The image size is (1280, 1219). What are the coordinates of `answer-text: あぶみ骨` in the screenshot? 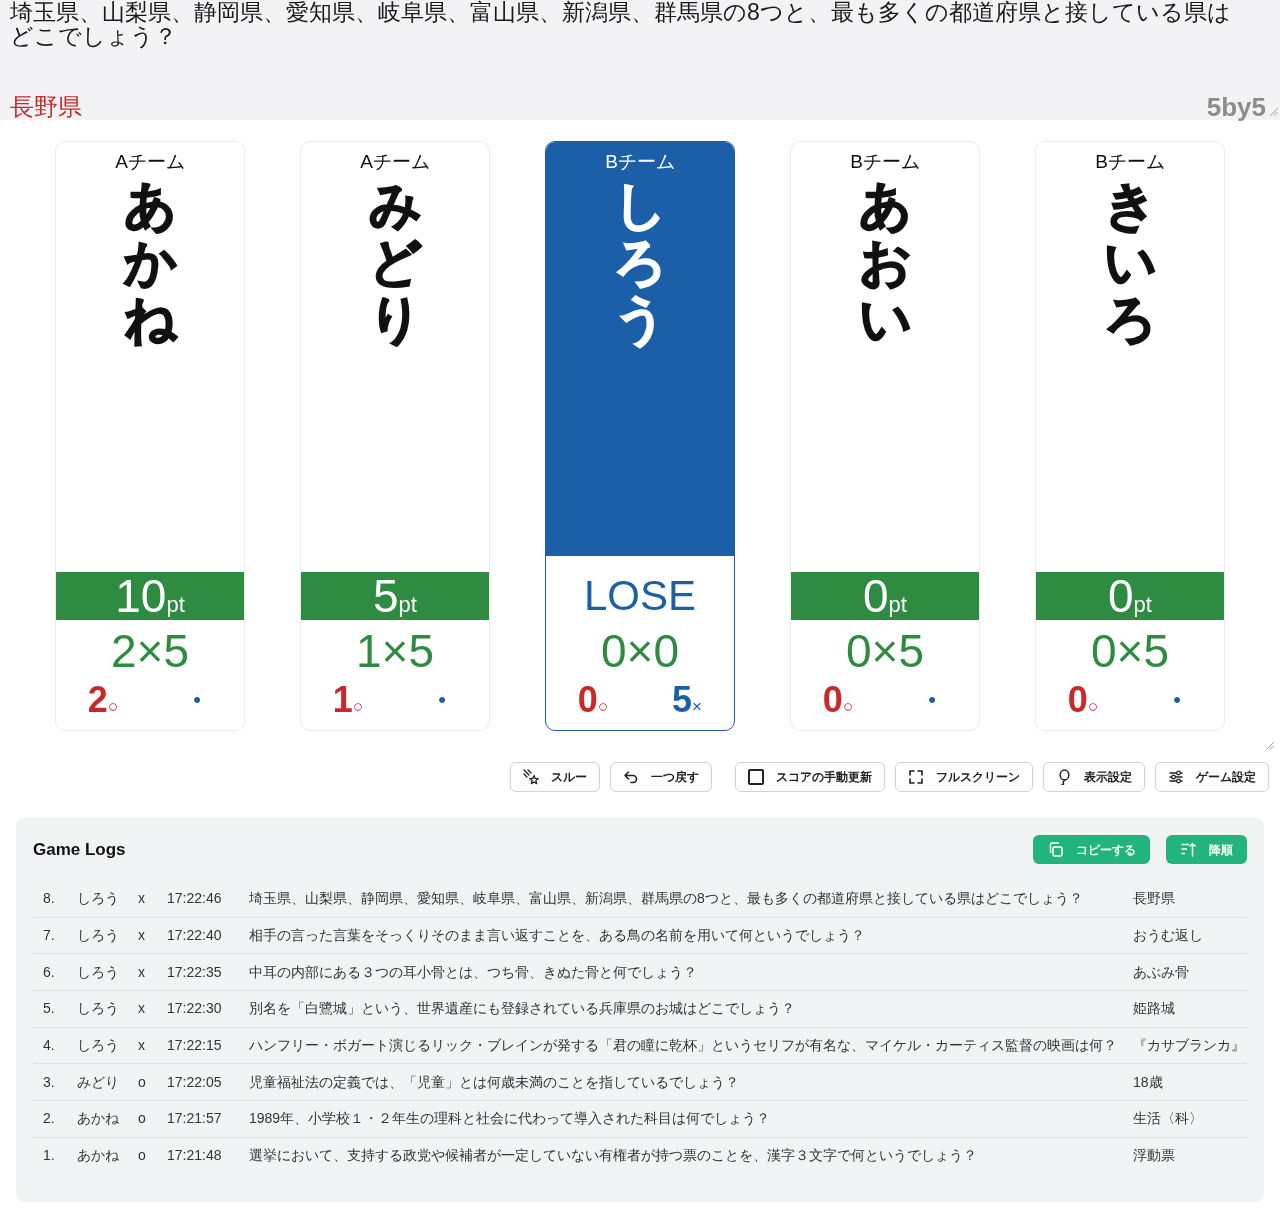 It's located at (1161, 972).